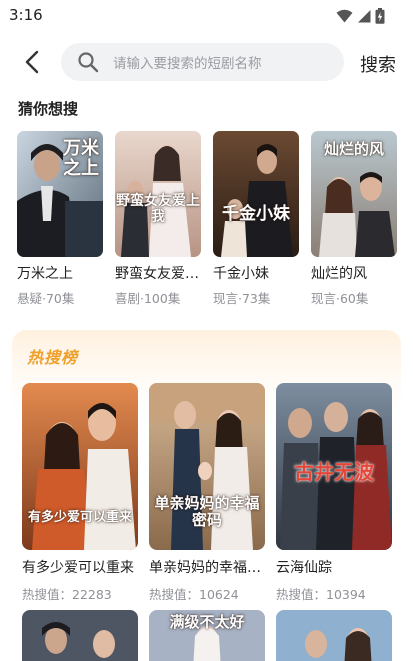 This screenshot has width=413, height=661. Describe the element at coordinates (353, 149) in the screenshot. I see `poster-title: 灿烂的风` at that location.